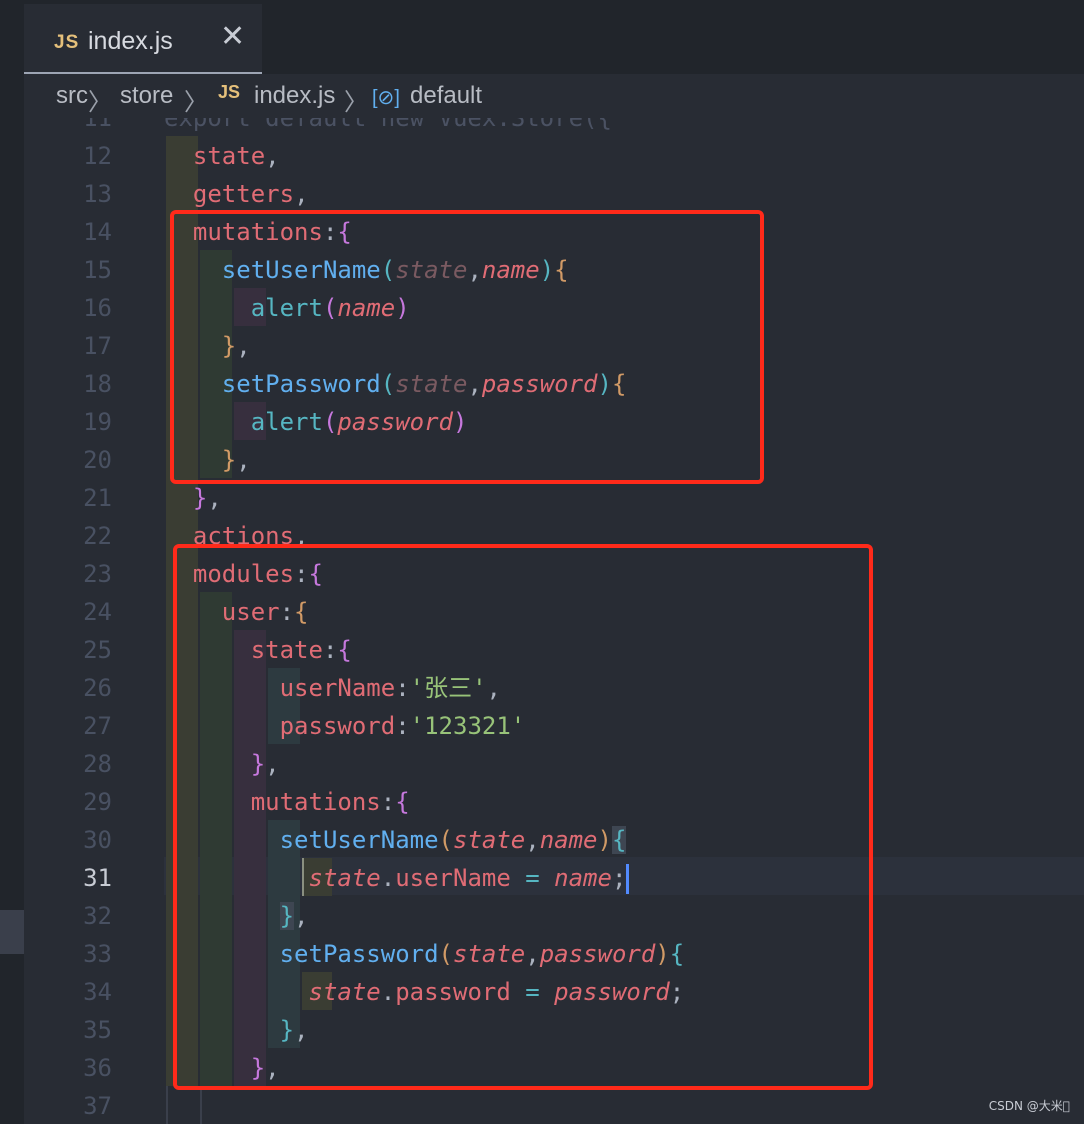 The width and height of the screenshot is (1084, 1124). Describe the element at coordinates (554, 498) in the screenshot. I see `code-line: 21 },` at that location.